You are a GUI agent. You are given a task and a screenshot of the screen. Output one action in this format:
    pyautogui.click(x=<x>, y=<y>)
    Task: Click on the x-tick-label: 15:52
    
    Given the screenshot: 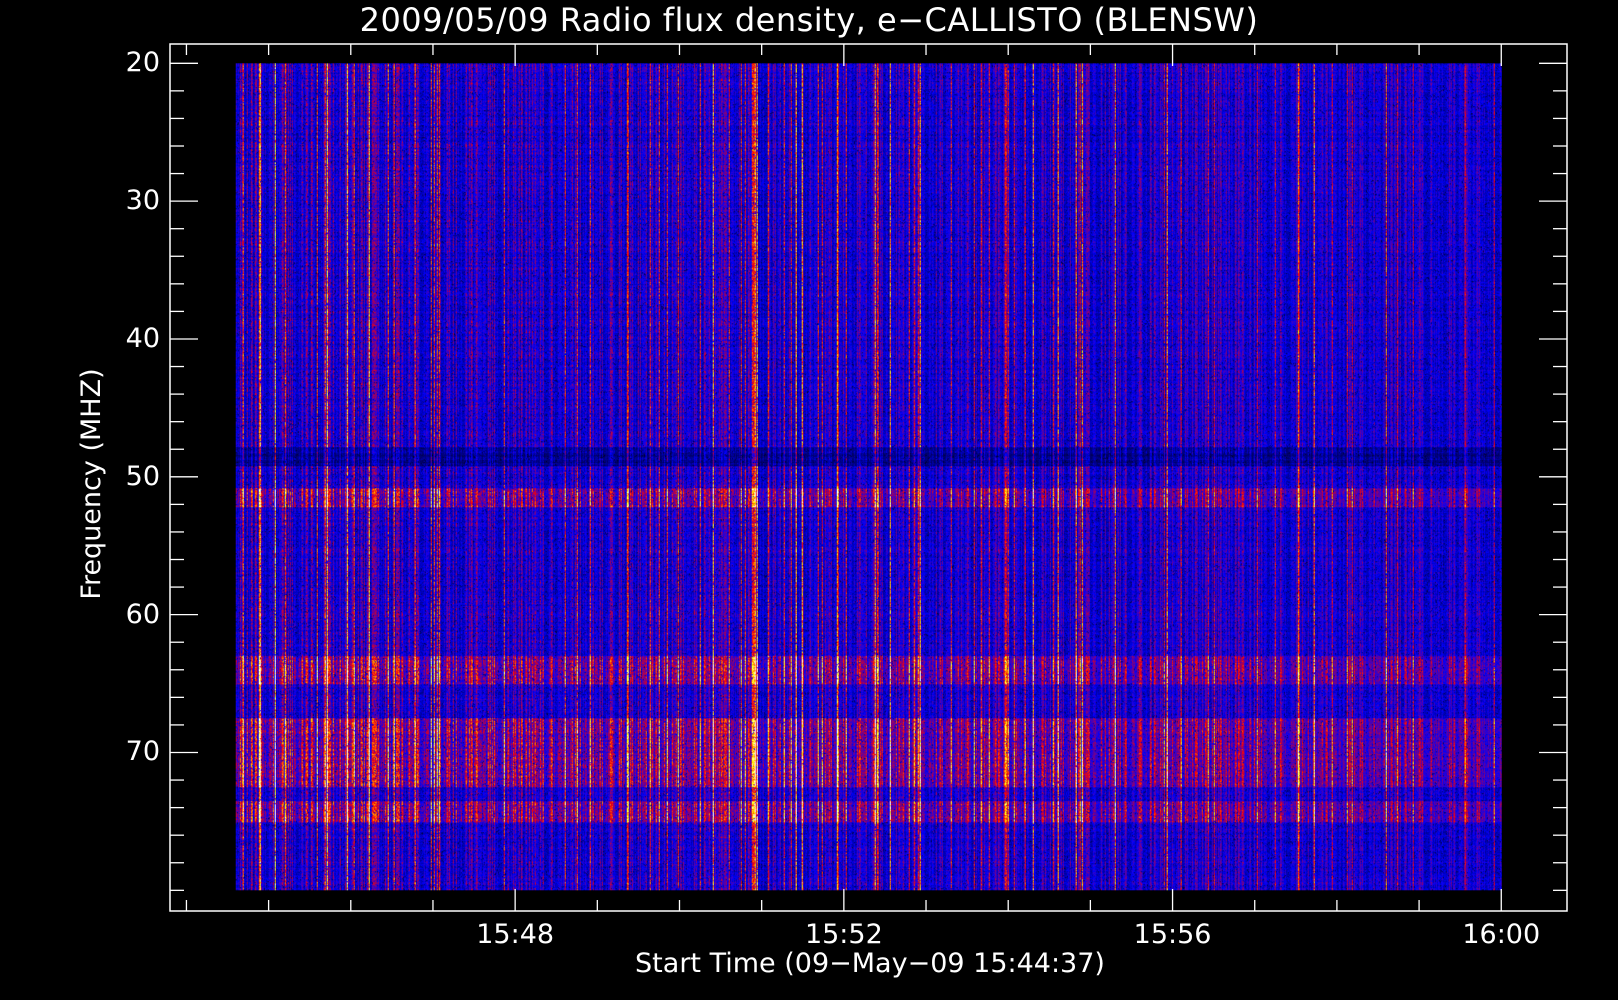 What is the action you would take?
    pyautogui.click(x=843, y=934)
    